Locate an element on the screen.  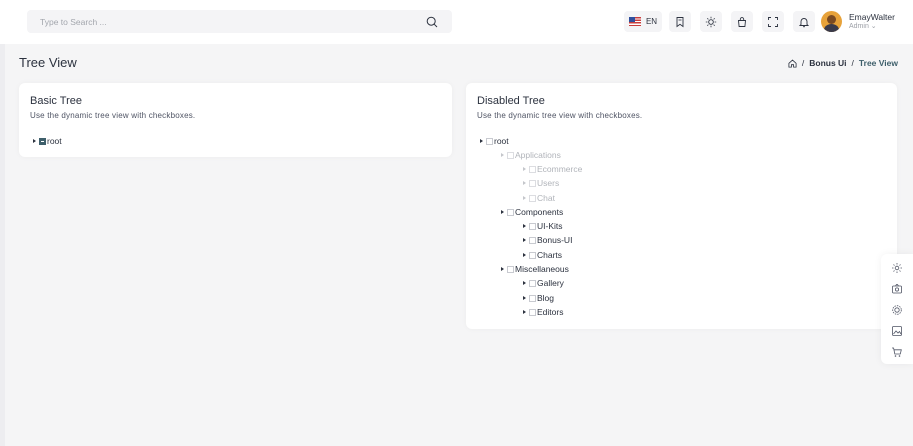
cart-button is located at coordinates (742, 21).